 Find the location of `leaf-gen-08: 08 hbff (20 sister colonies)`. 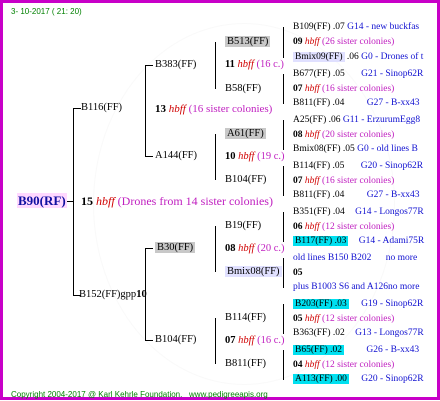

leaf-gen-08: 08 hbff (20 sister colonies) is located at coordinates (344, 135).